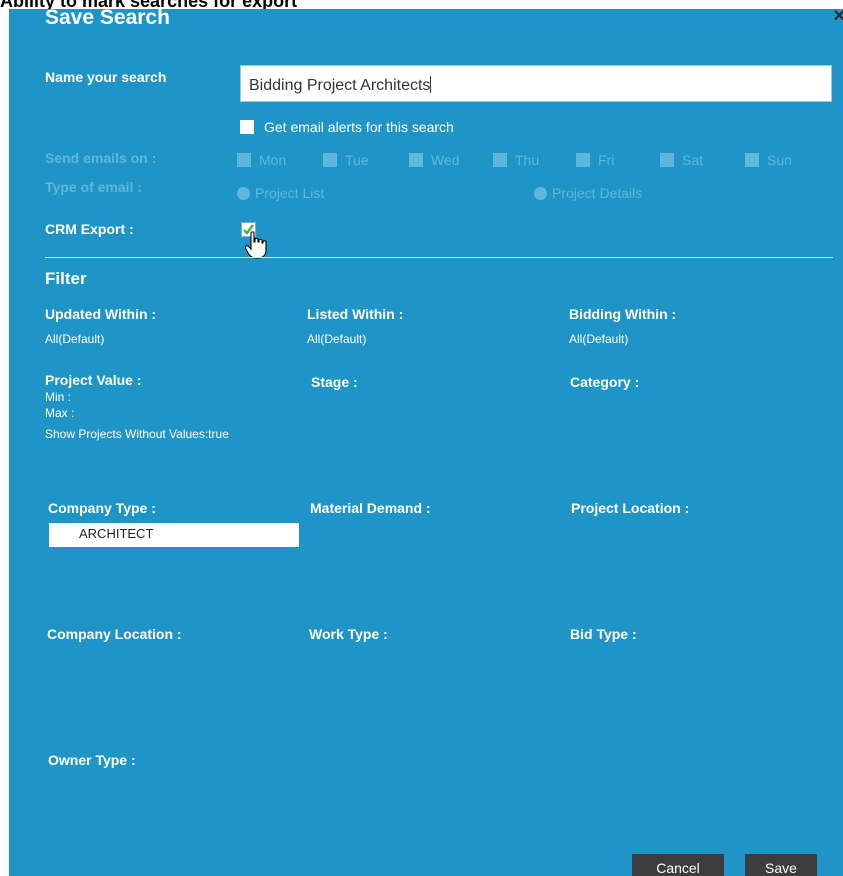 This screenshot has width=843, height=876. I want to click on day-label: Sat, so click(693, 160).